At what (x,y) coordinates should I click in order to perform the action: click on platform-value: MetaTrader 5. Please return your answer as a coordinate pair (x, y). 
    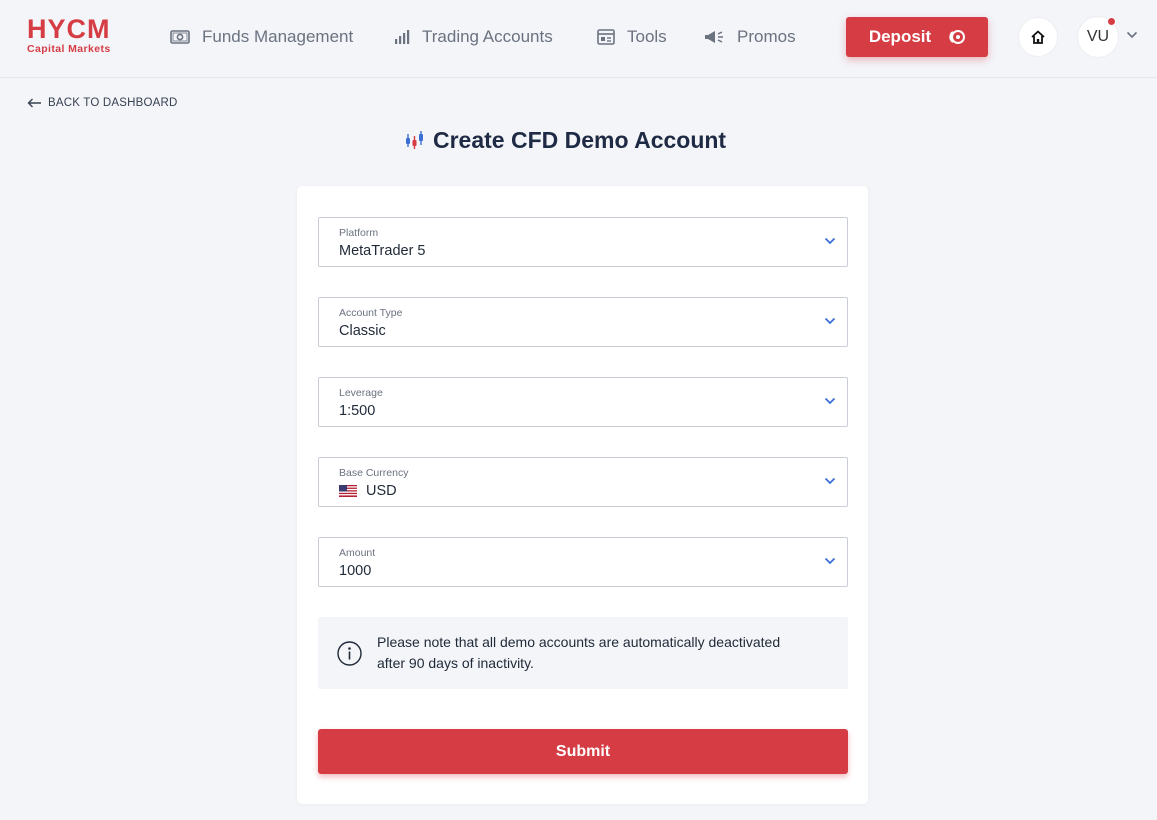
    Looking at the image, I should click on (382, 251).